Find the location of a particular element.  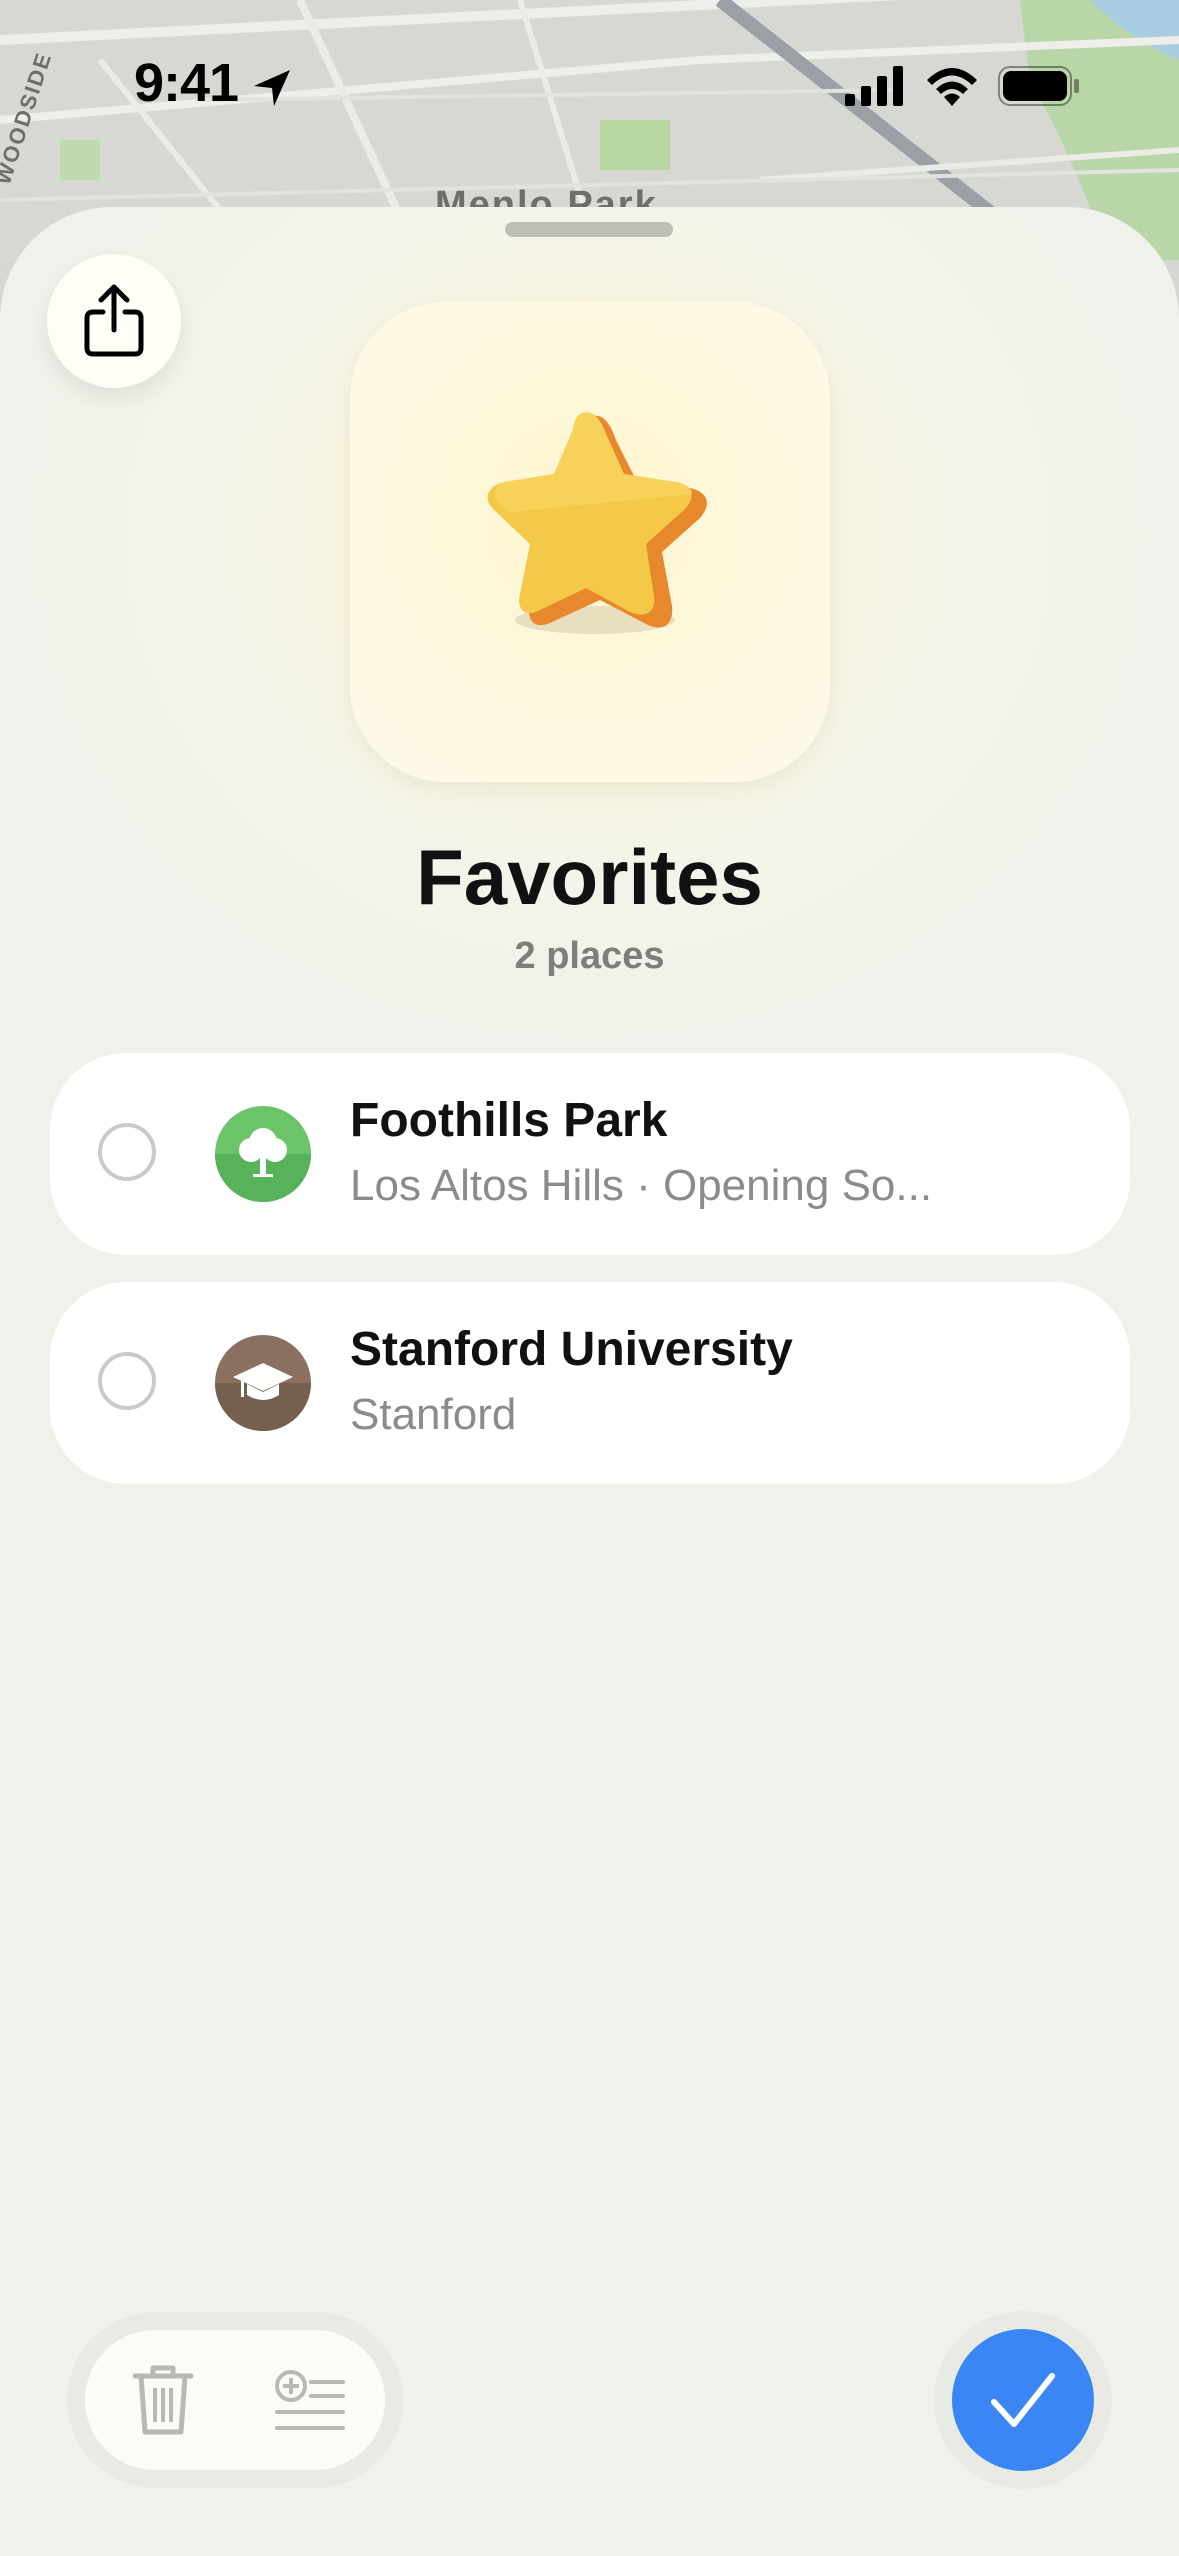

collection-title: Favorites is located at coordinates (589, 877).